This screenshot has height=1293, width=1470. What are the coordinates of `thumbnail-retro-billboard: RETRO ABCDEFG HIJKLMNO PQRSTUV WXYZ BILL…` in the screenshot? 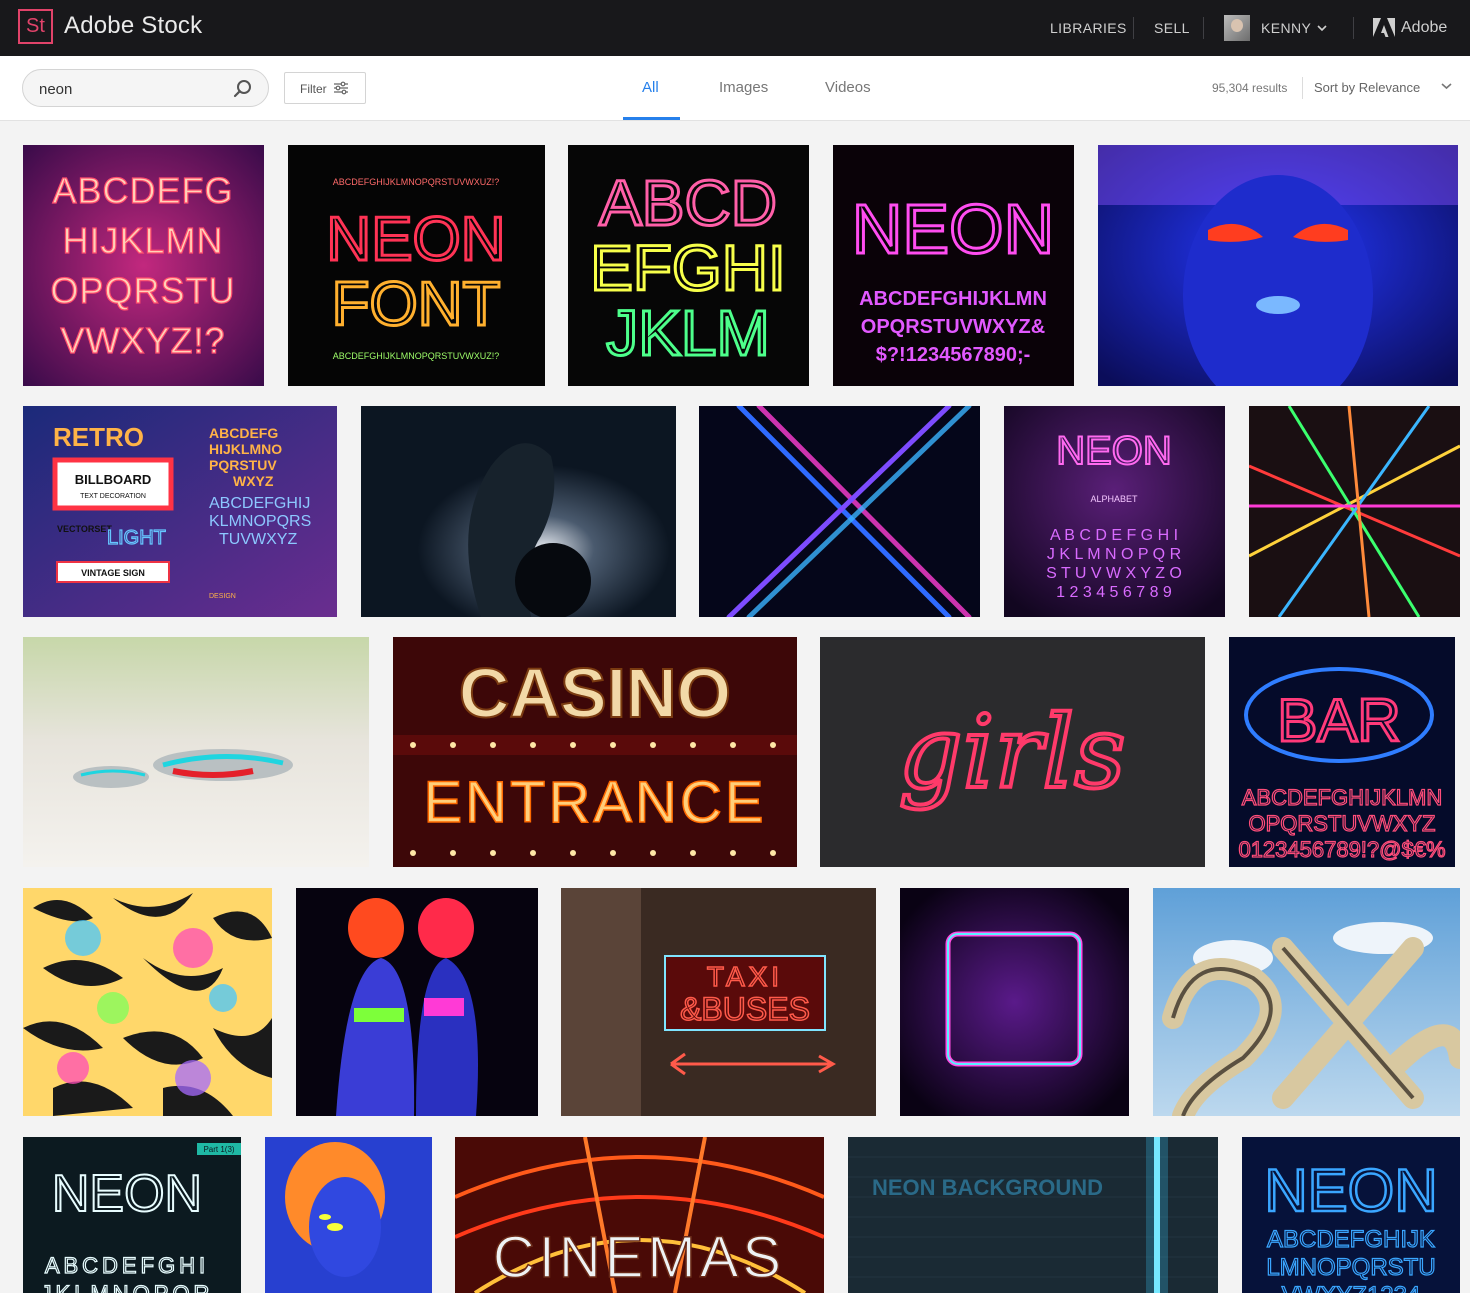 It's located at (180, 511).